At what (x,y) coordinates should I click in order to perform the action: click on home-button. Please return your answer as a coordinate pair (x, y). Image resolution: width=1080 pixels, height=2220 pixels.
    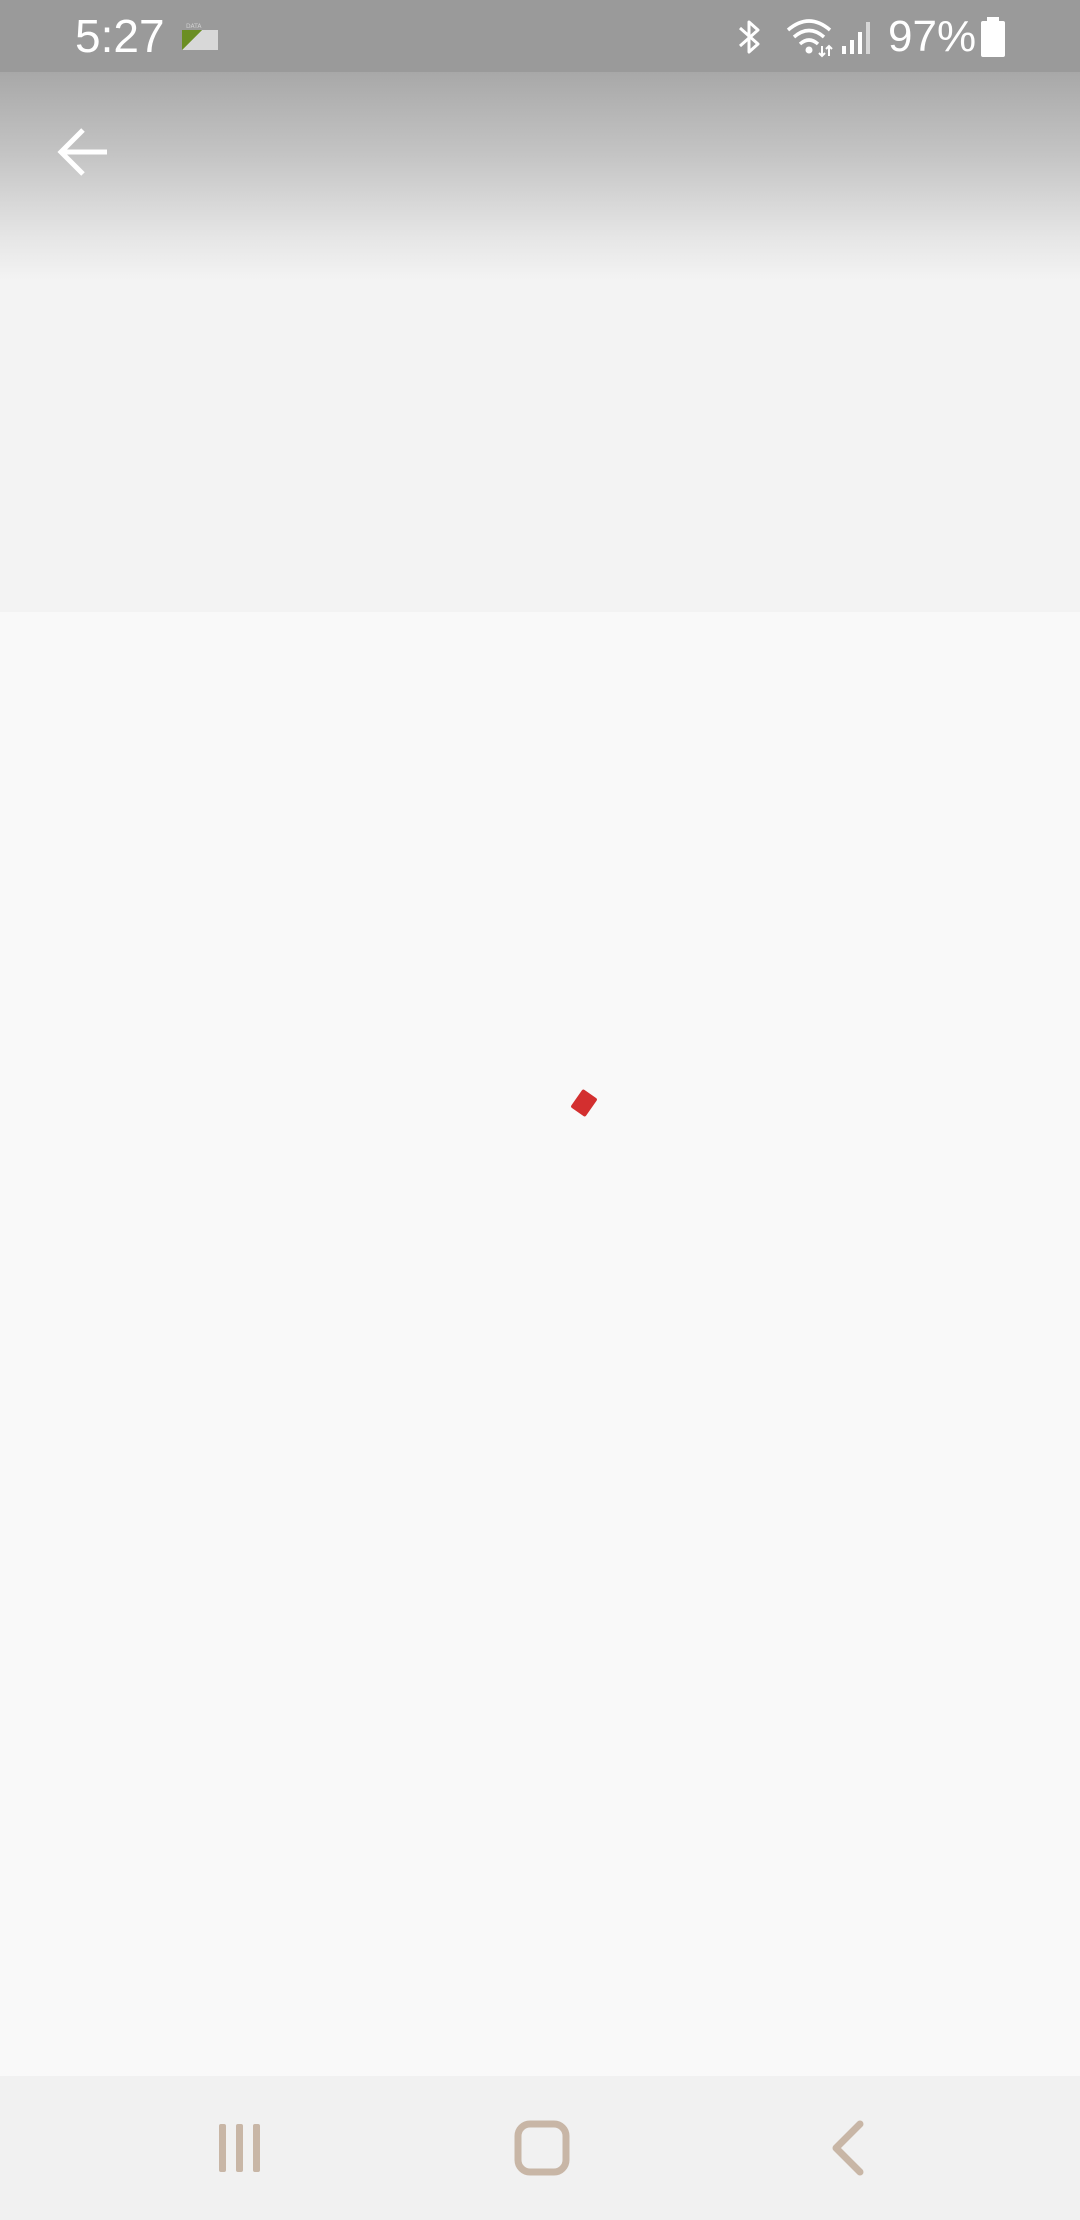
    Looking at the image, I should click on (542, 2148).